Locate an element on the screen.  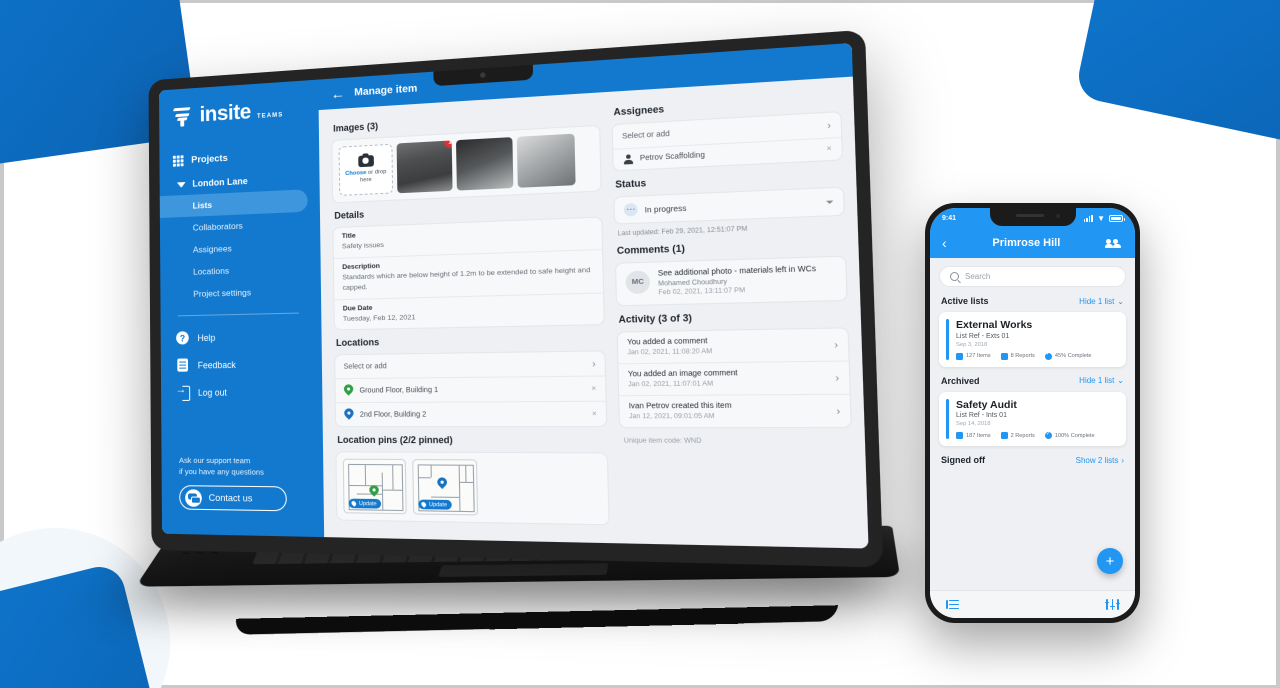
laptop-trackpad is located at coordinates (523, 570).